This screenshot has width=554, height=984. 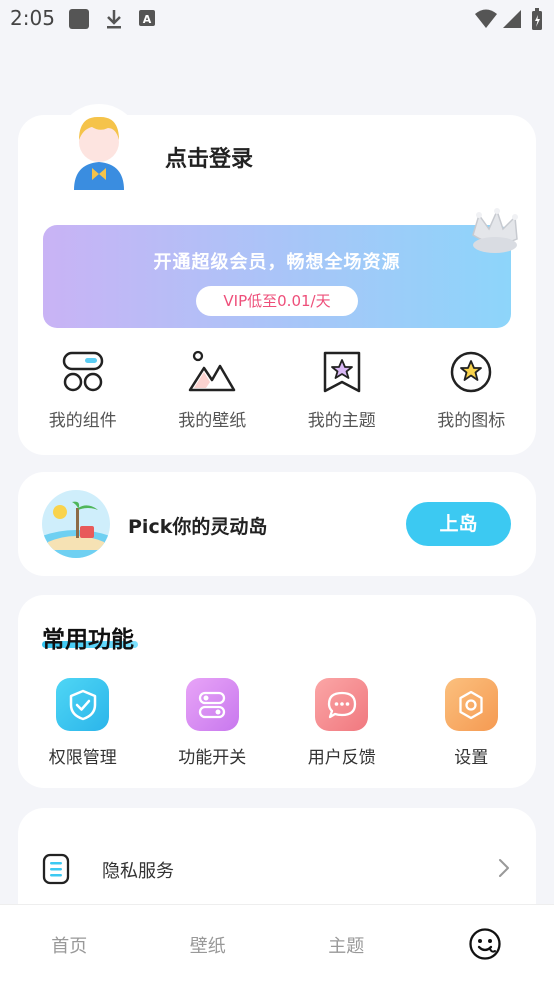 I want to click on shield-check-icon, so click(x=82, y=704).